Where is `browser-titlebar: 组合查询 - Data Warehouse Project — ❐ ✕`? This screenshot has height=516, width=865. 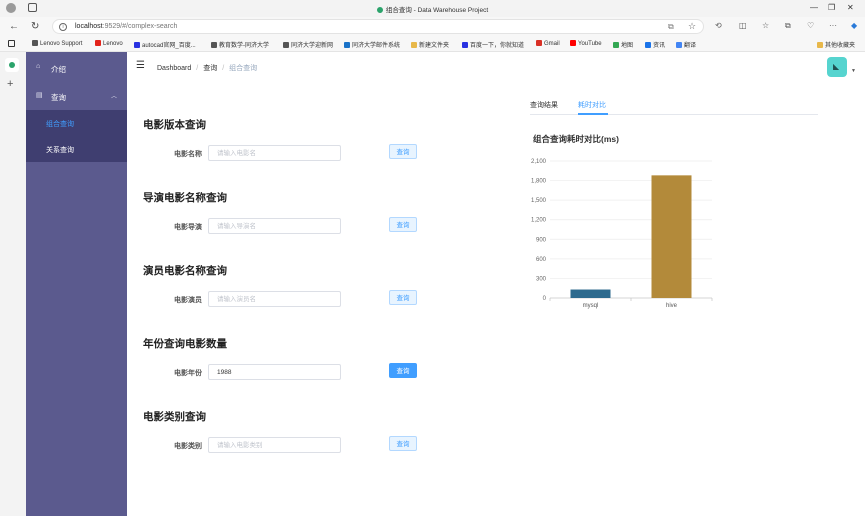
browser-titlebar: 组合查询 - Data Warehouse Project — ❐ ✕ is located at coordinates (432, 8).